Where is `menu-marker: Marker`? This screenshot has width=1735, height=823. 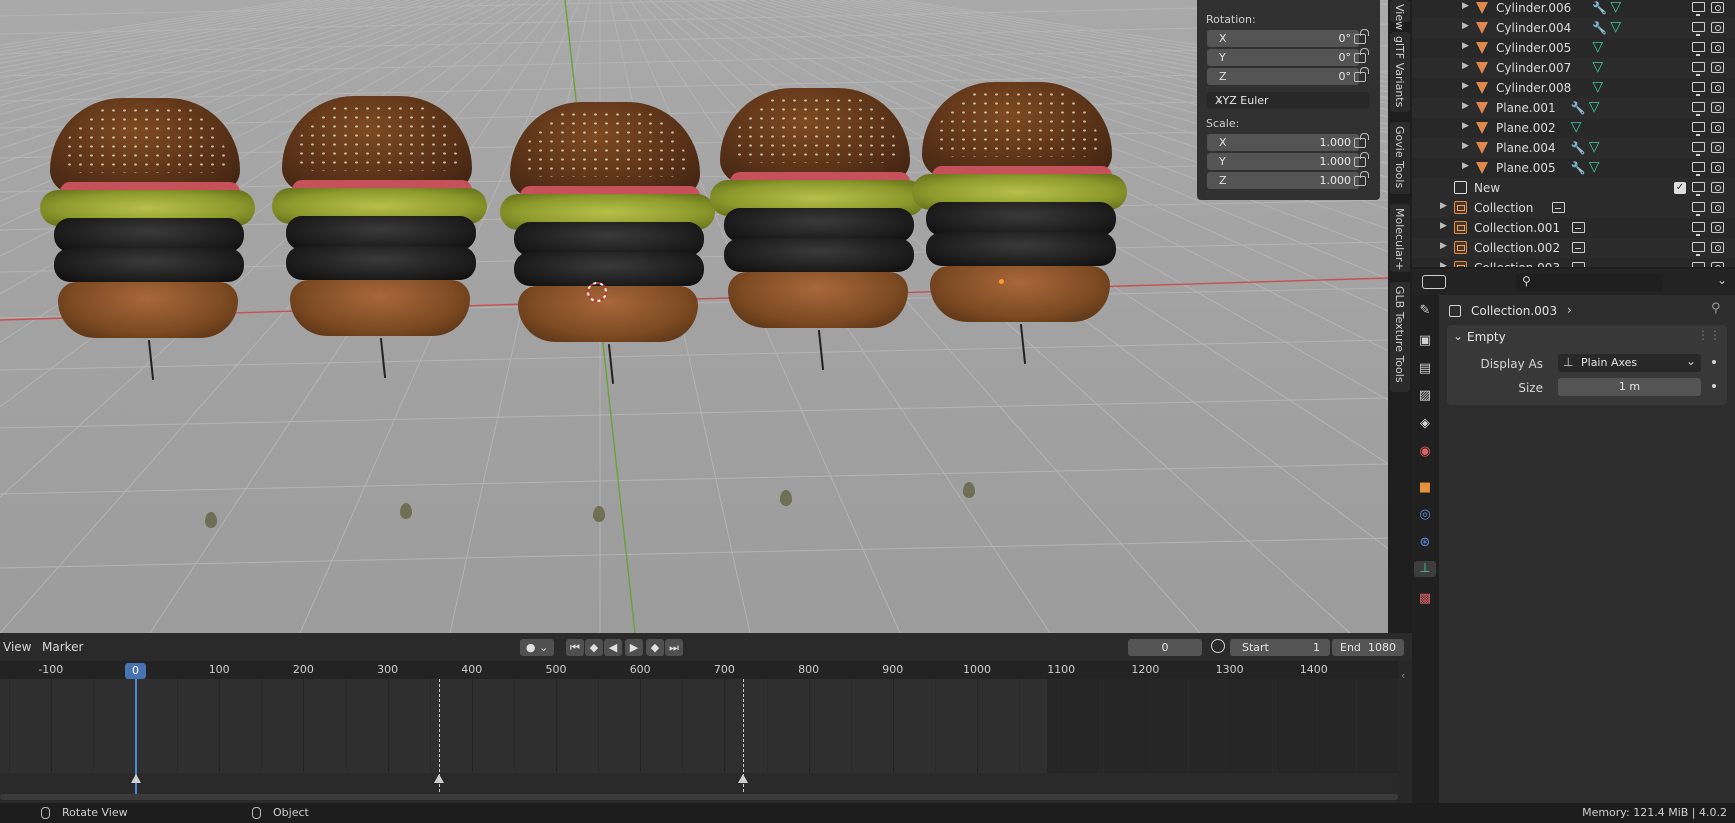
menu-marker: Marker is located at coordinates (62, 647).